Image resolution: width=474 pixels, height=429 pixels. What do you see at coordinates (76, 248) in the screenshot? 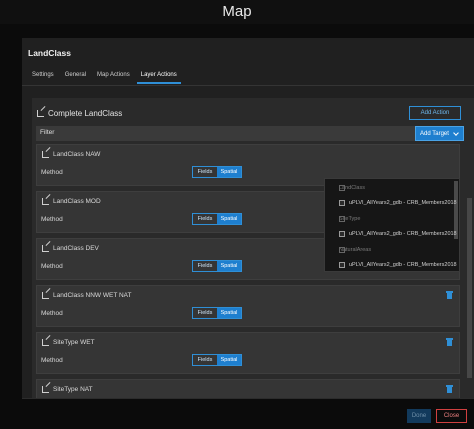
I see `target-name: LandClass DEV` at bounding box center [76, 248].